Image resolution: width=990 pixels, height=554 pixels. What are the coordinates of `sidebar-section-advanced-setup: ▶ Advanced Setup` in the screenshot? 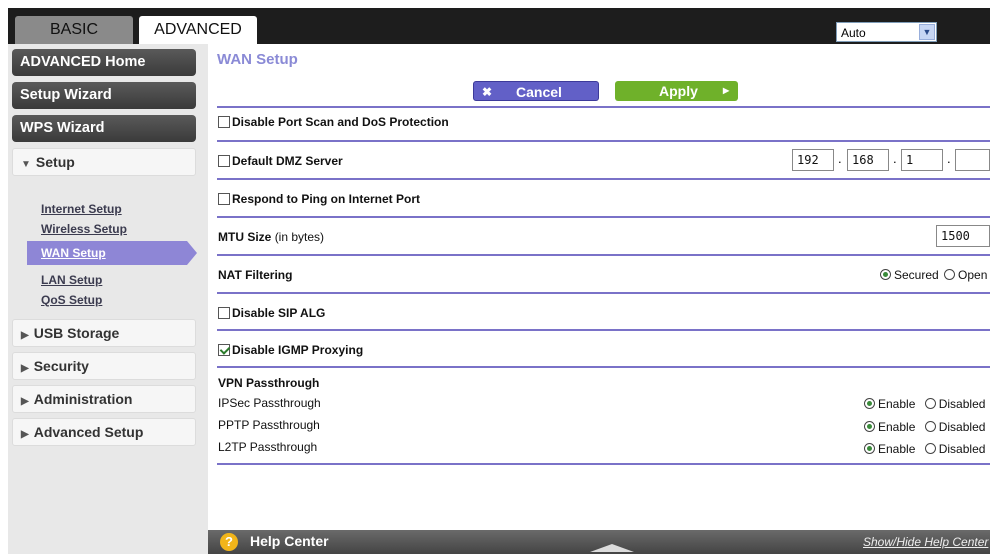 It's located at (104, 432).